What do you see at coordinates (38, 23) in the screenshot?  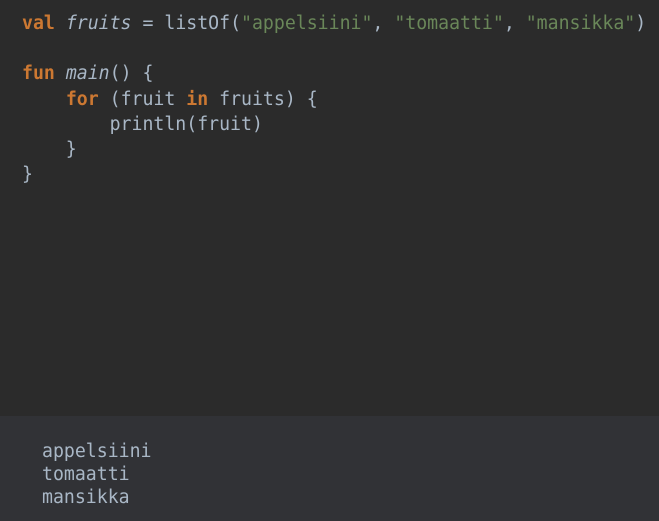 I see `keyword-token: val` at bounding box center [38, 23].